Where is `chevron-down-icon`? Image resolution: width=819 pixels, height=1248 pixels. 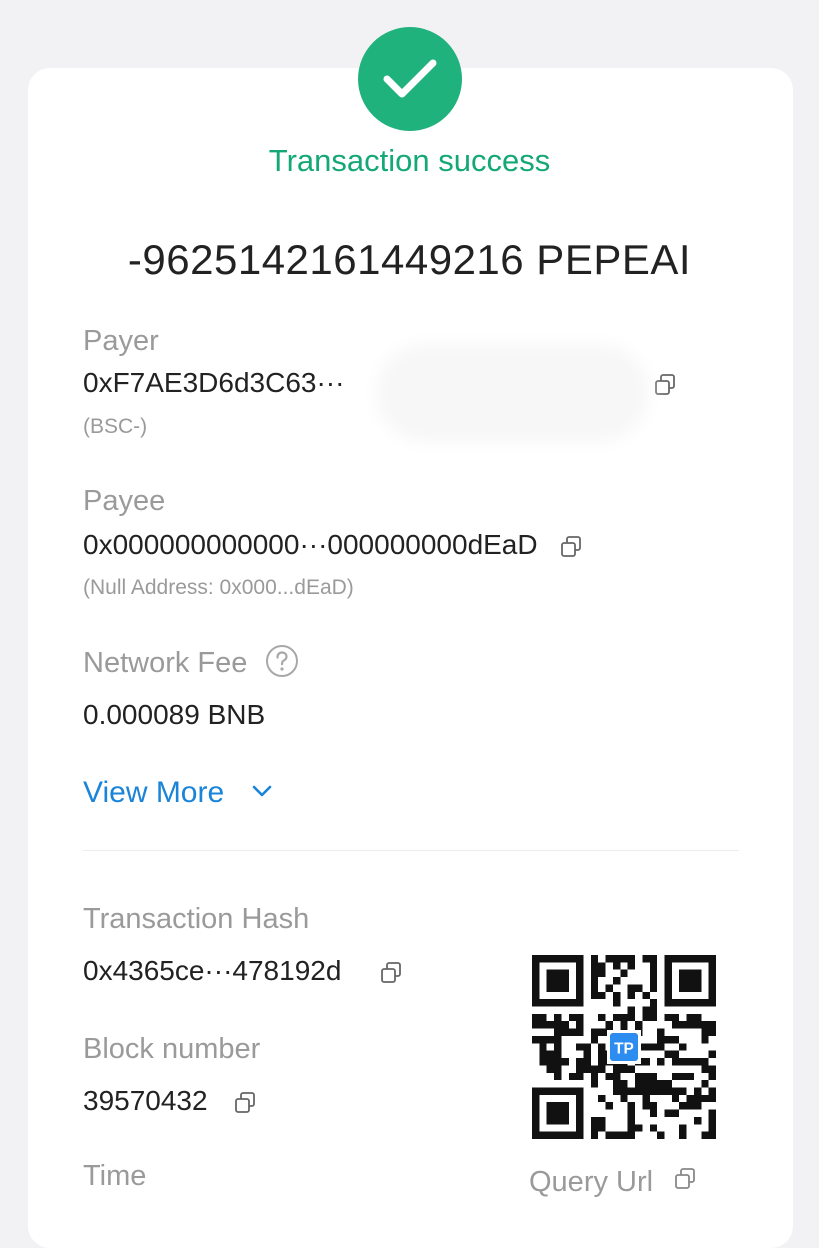 chevron-down-icon is located at coordinates (261, 791).